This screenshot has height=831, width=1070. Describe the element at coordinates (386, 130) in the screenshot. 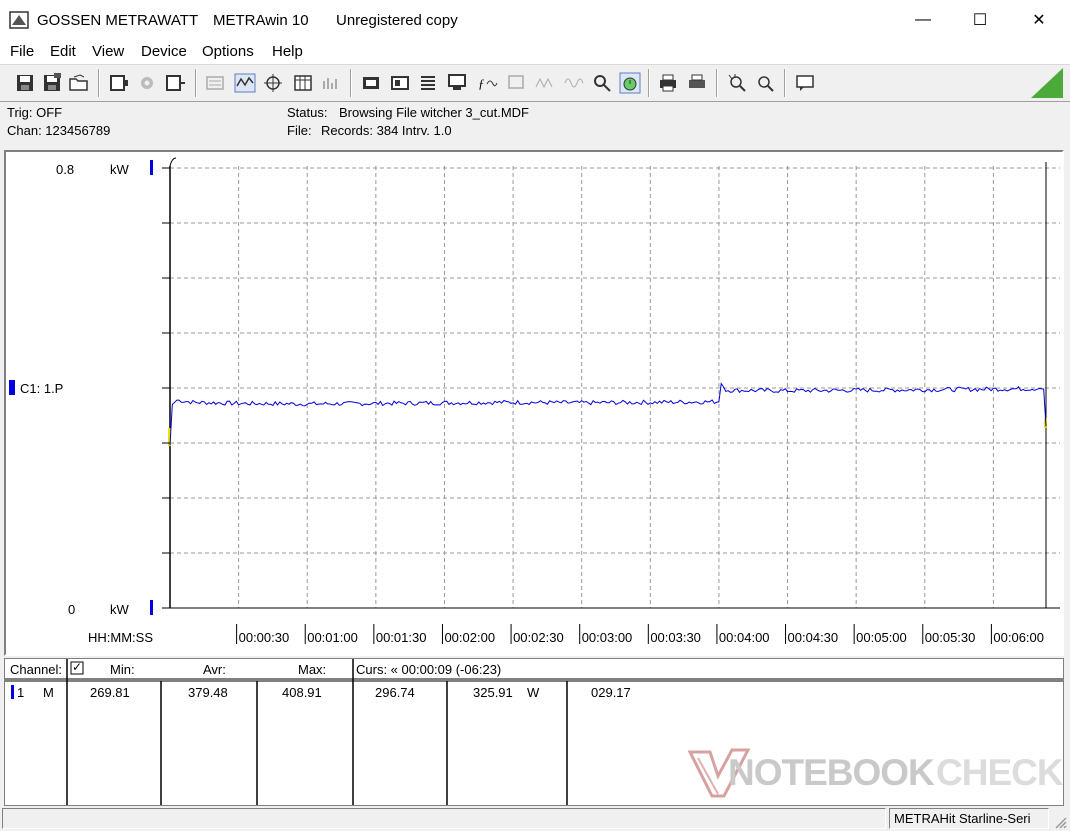

I see `file-value: Records: 384 Intrv. 1.0` at that location.